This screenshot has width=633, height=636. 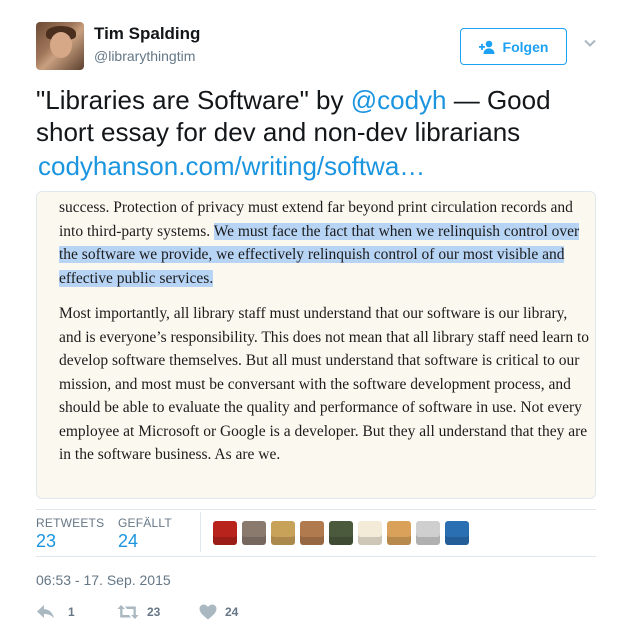 What do you see at coordinates (145, 523) in the screenshot?
I see `likes-label: GEFÄLLT` at bounding box center [145, 523].